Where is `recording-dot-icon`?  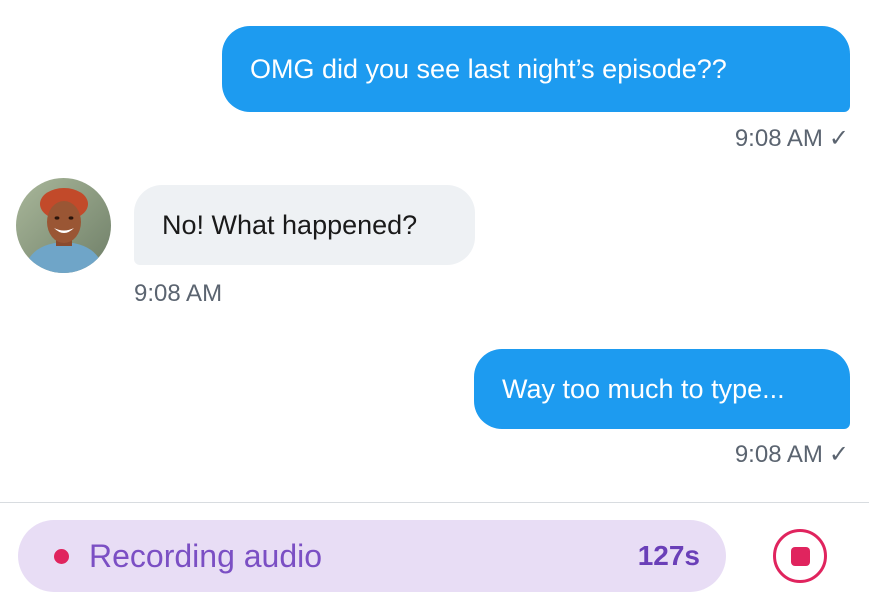 recording-dot-icon is located at coordinates (61, 556).